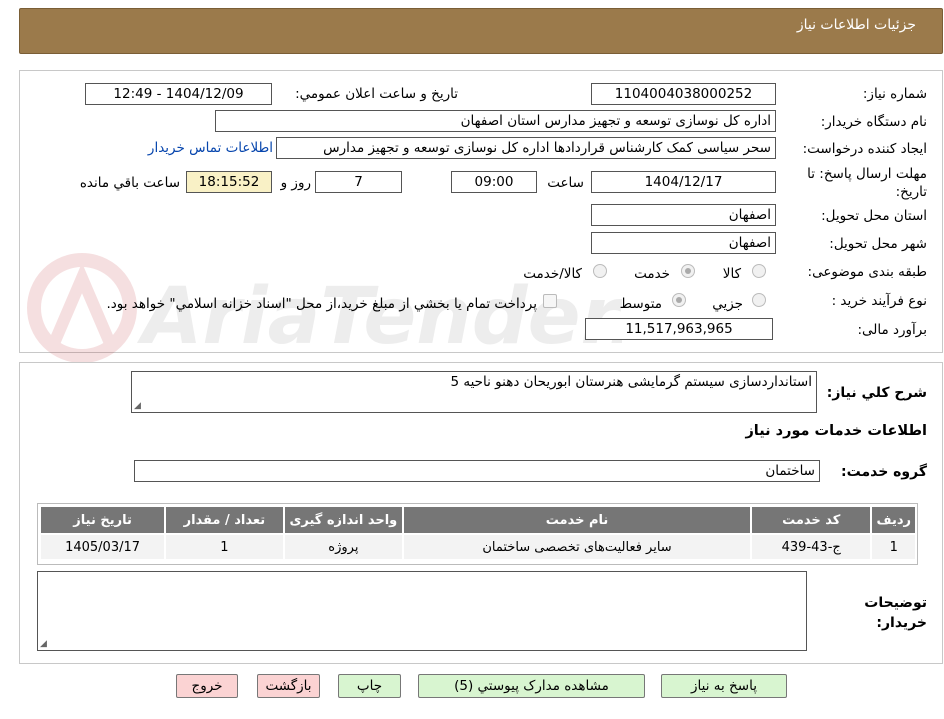 Image resolution: width=944 pixels, height=719 pixels. Describe the element at coordinates (683, 182) in the screenshot. I see `deadline-date-field: 1404/12/17` at that location.